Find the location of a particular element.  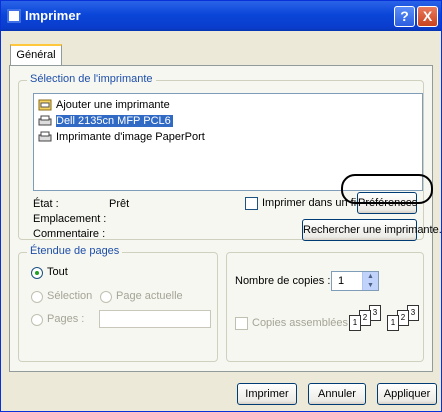

apply-button: Appliquer is located at coordinates (407, 394).